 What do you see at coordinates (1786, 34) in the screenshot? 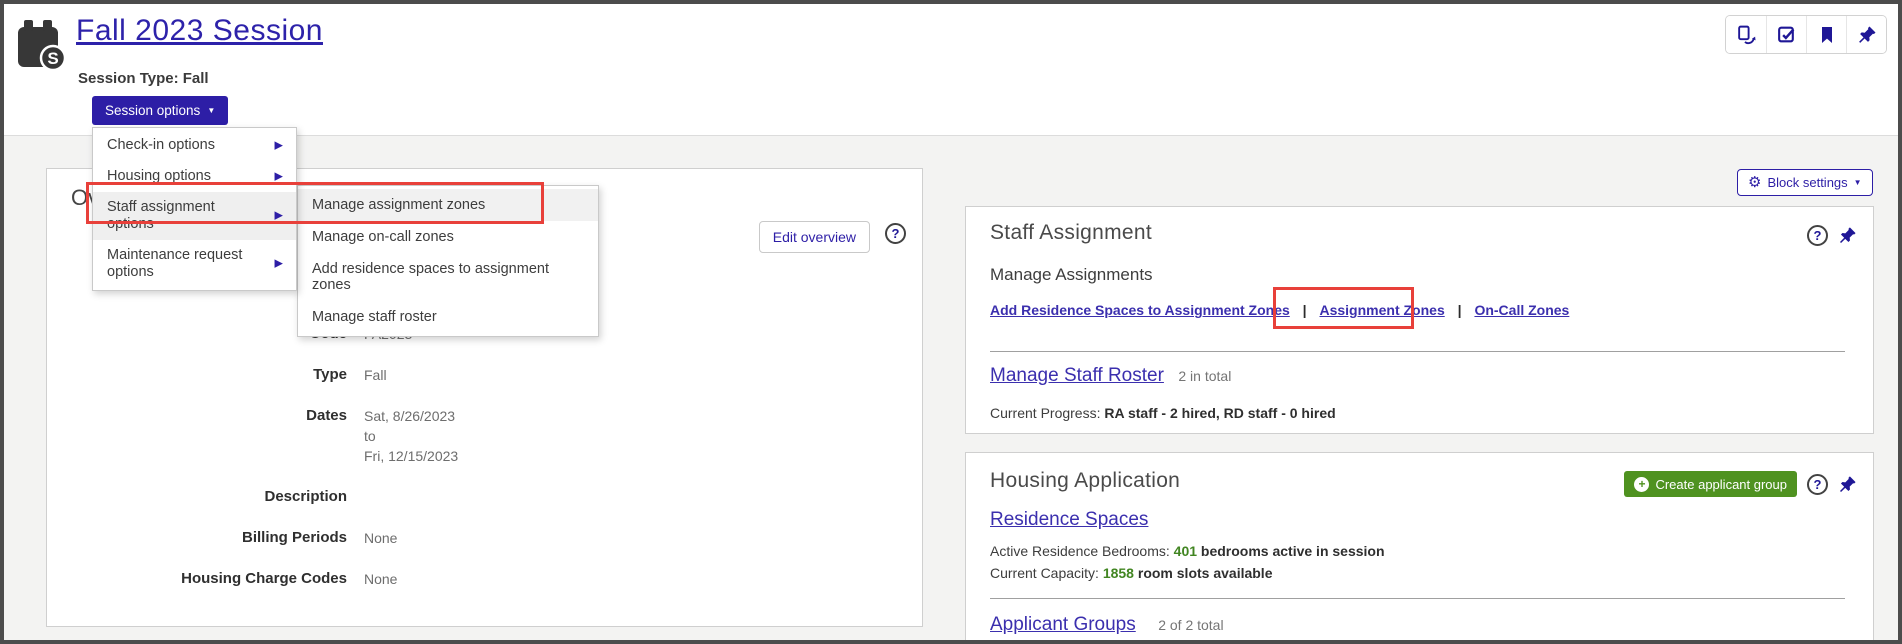
I see `tasks-check-icon` at bounding box center [1786, 34].